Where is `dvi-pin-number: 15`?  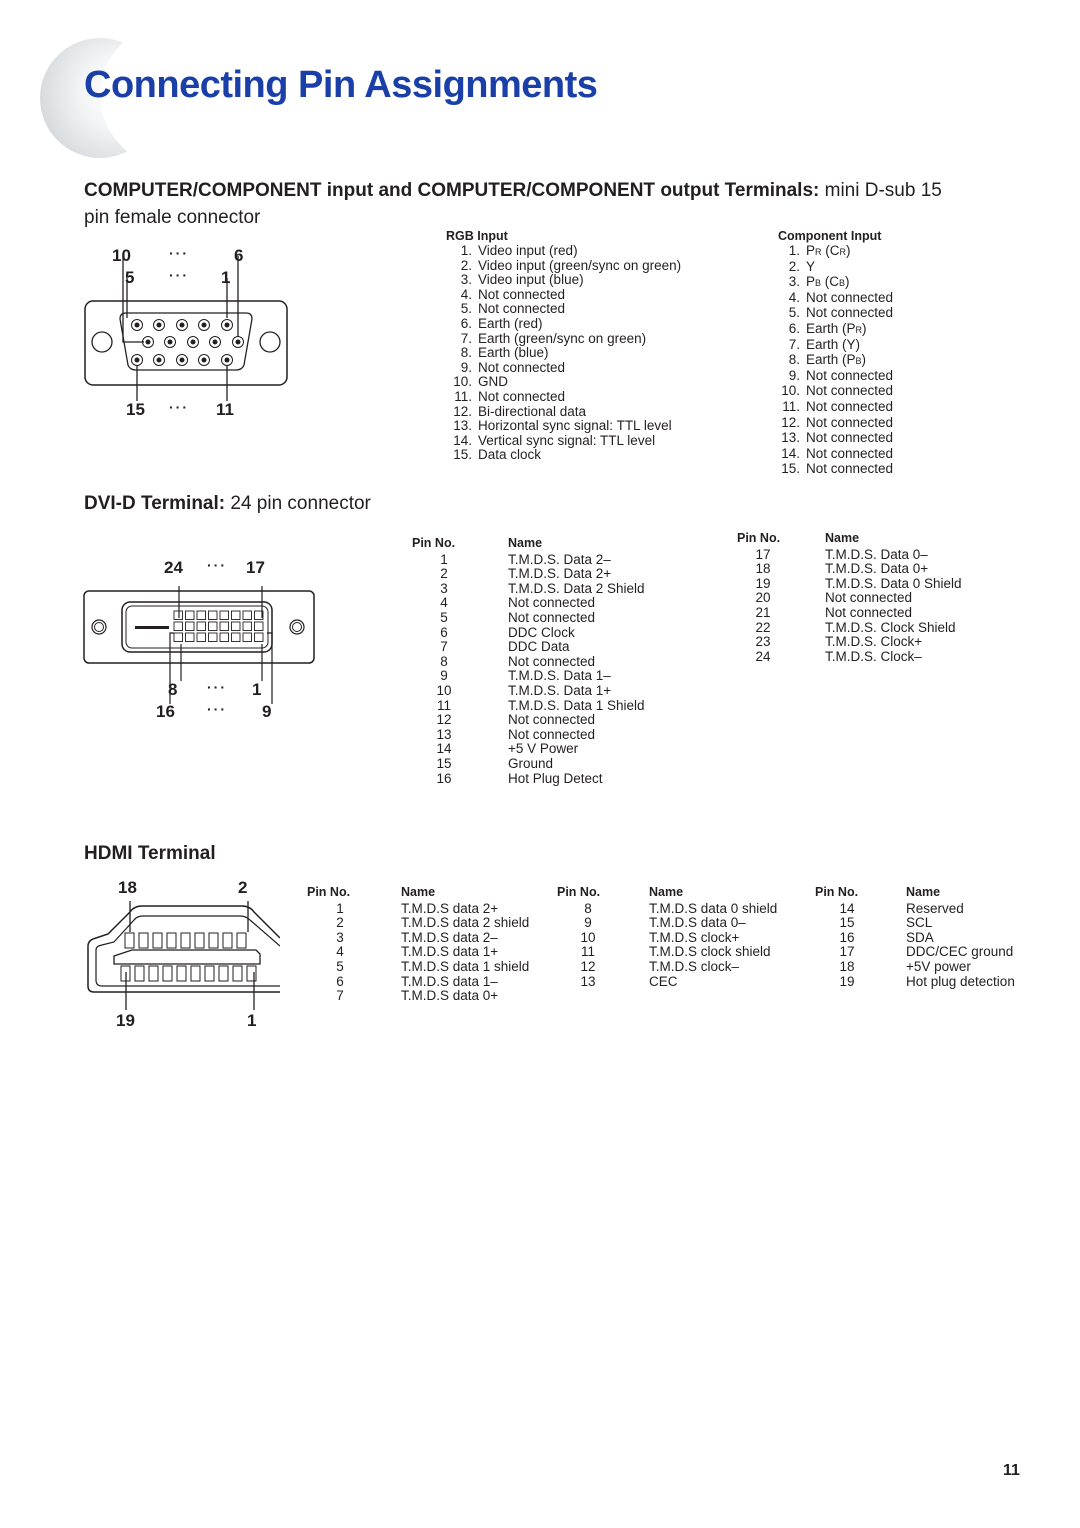
dvi-pin-number: 15 is located at coordinates (444, 763).